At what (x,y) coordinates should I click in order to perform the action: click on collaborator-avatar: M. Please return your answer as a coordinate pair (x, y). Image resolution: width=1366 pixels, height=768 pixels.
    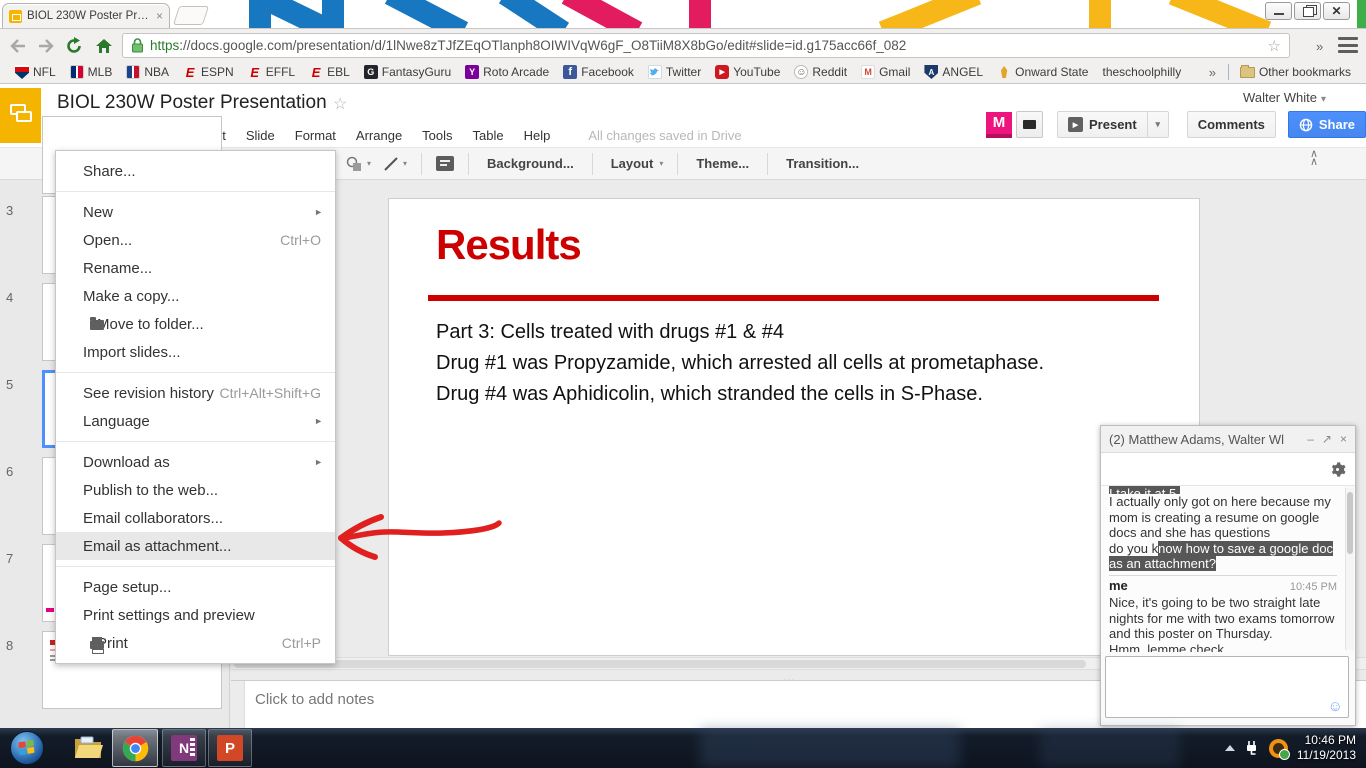
    Looking at the image, I should click on (999, 124).